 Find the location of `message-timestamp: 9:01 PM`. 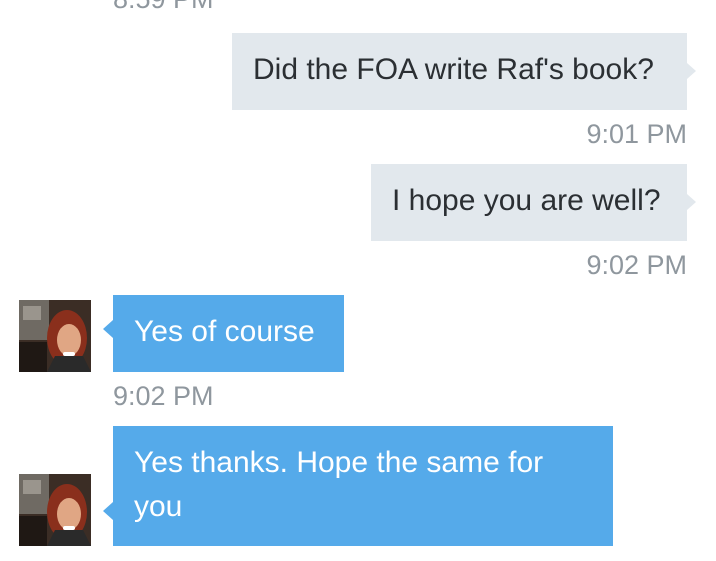

message-timestamp: 9:01 PM is located at coordinates (636, 134).